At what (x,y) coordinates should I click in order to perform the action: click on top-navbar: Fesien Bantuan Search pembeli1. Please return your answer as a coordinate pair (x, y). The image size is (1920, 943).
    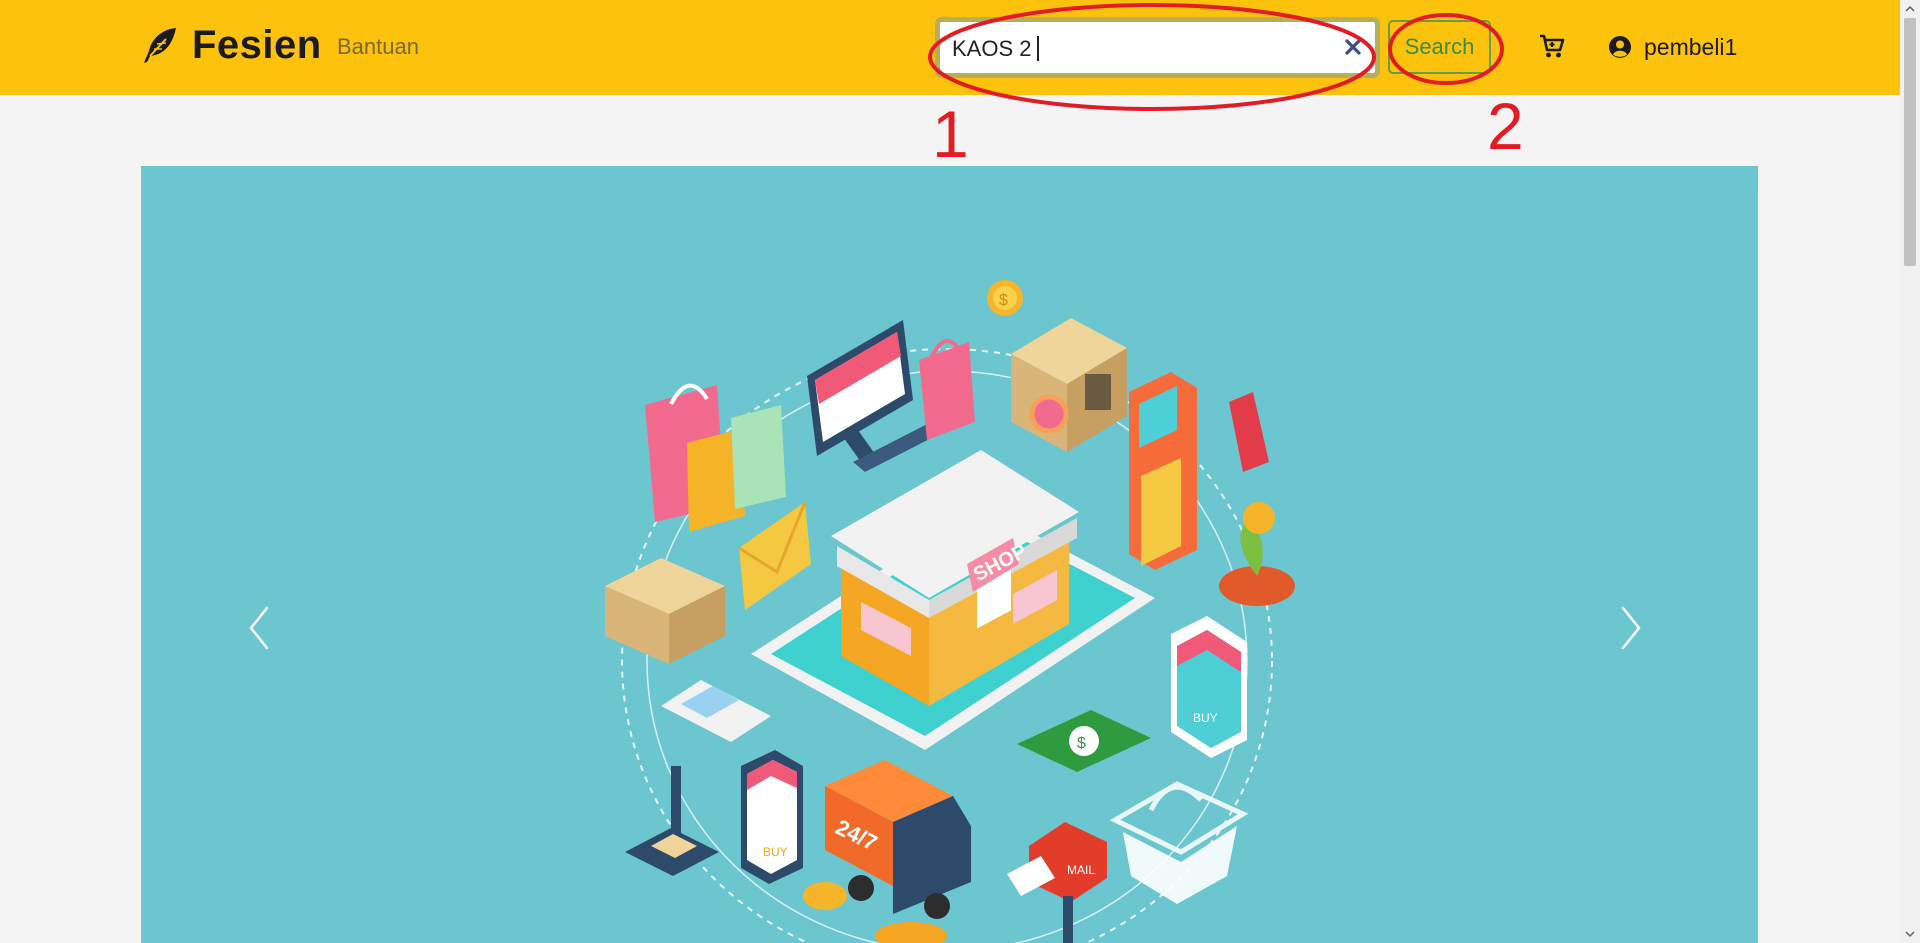
    Looking at the image, I should click on (950, 47).